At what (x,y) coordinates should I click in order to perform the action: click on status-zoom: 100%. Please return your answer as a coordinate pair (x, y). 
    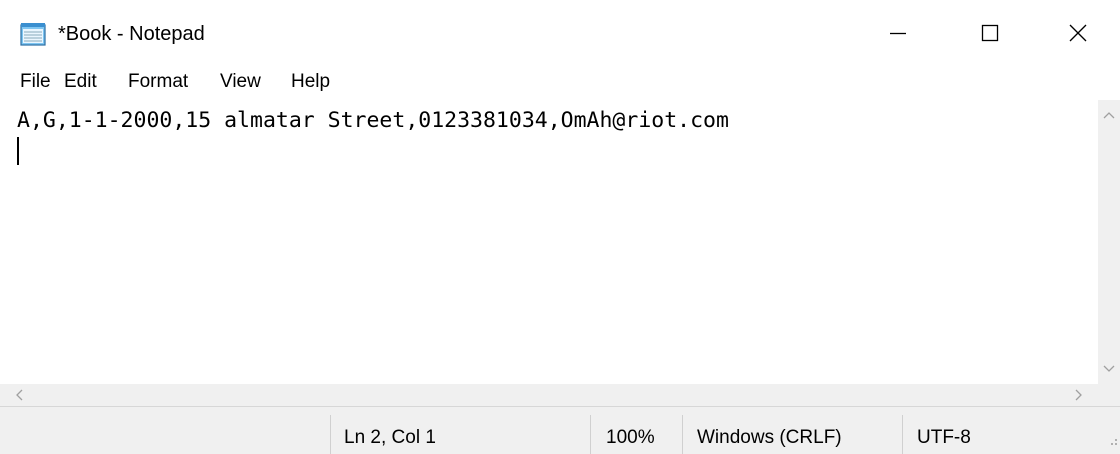
    Looking at the image, I should click on (630, 437).